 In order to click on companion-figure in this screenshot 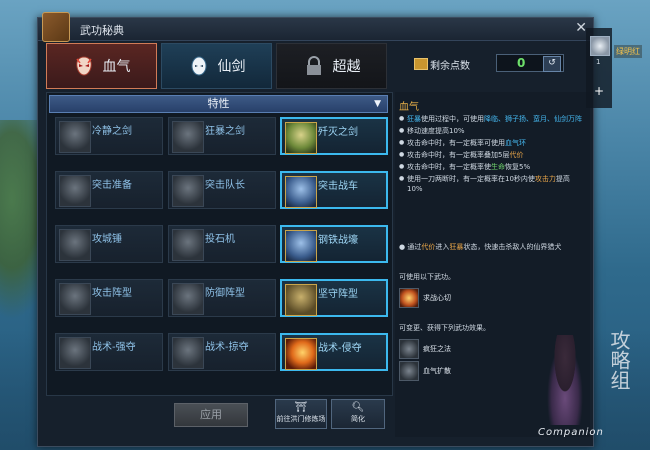, I will do `click(565, 380)`.